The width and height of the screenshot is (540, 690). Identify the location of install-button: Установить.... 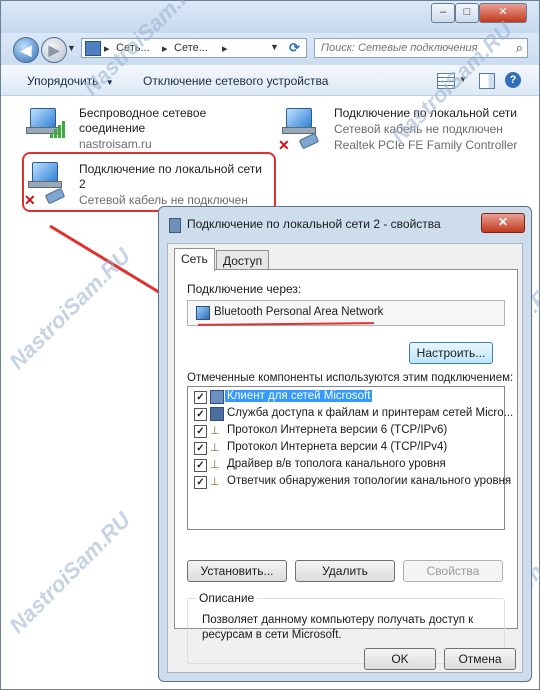
(237, 571).